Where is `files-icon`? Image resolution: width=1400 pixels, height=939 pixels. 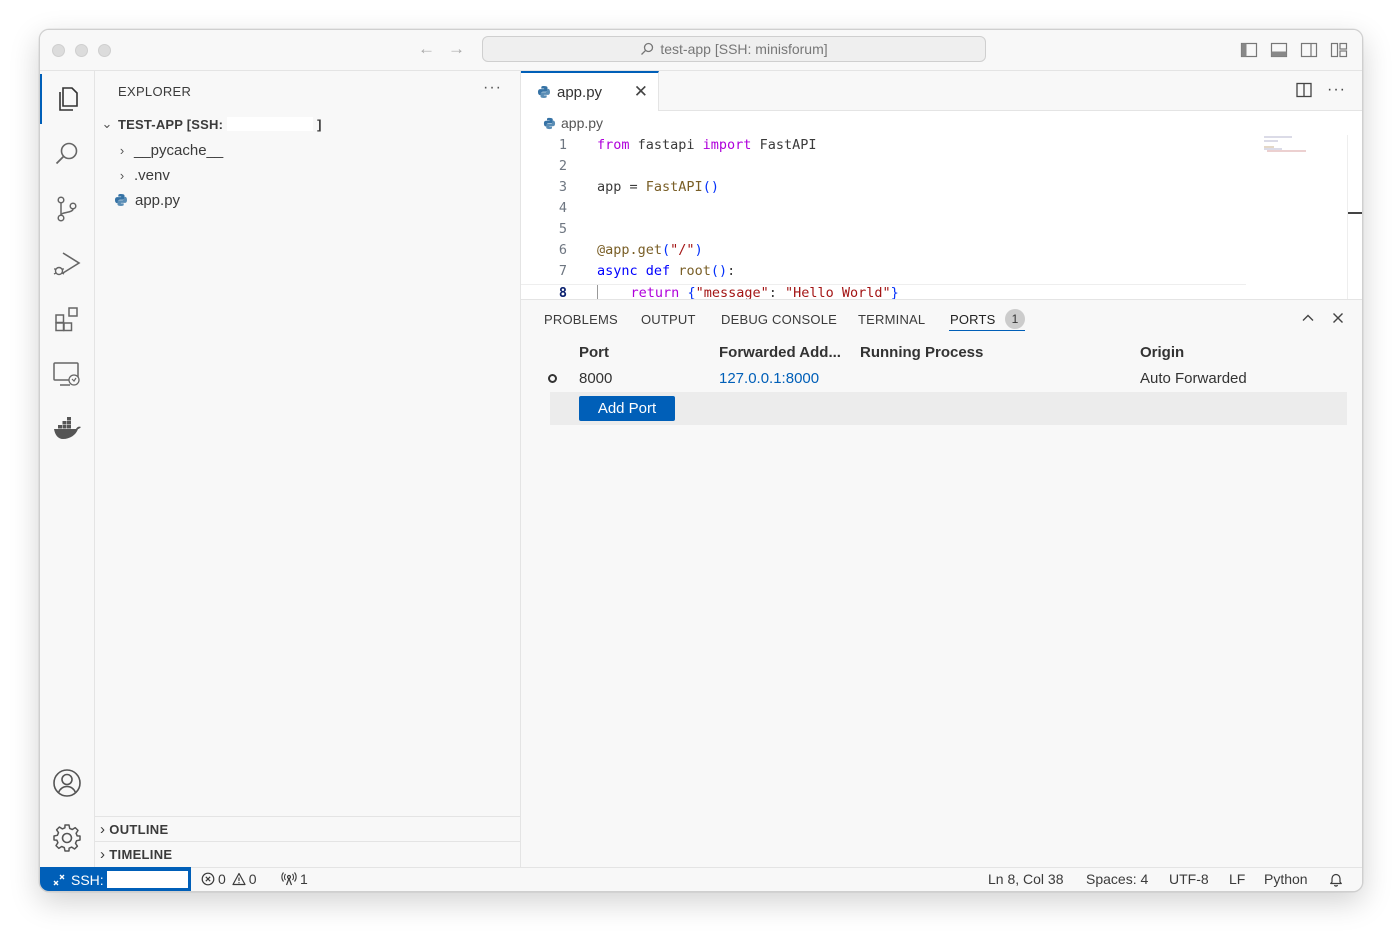 files-icon is located at coordinates (68, 99).